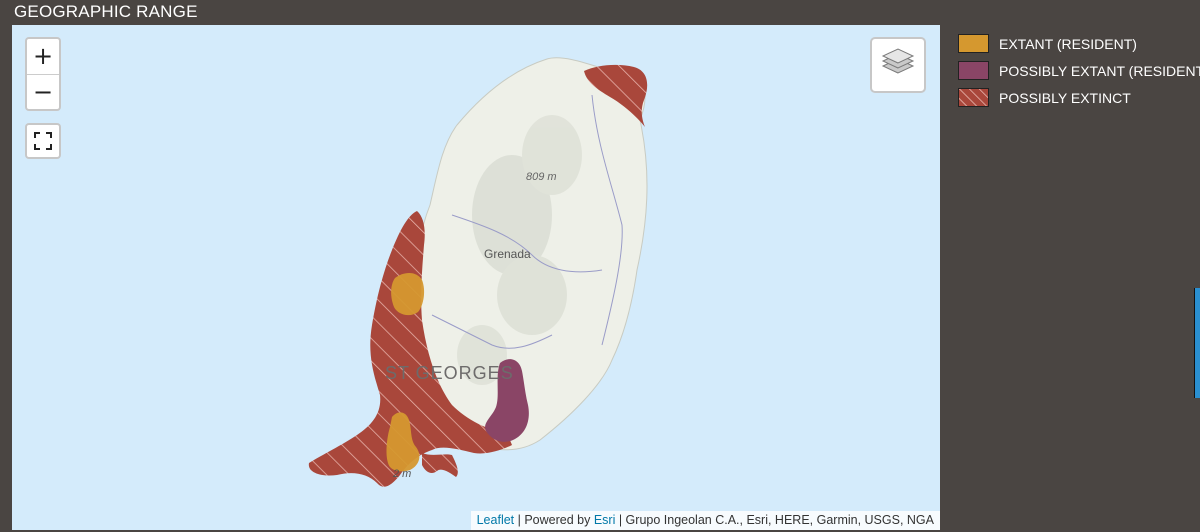 Image resolution: width=1200 pixels, height=532 pixels. What do you see at coordinates (605, 520) in the screenshot?
I see `attribution-esri-link: Esri` at bounding box center [605, 520].